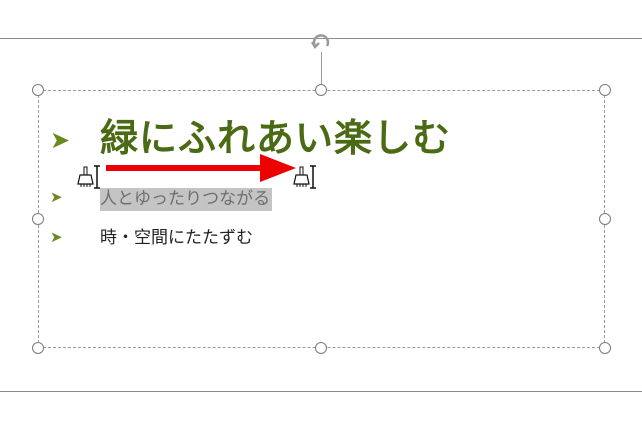 The image size is (642, 428). Describe the element at coordinates (176, 238) in the screenshot. I see `bullet-text: 時・空間にたたずむ` at that location.